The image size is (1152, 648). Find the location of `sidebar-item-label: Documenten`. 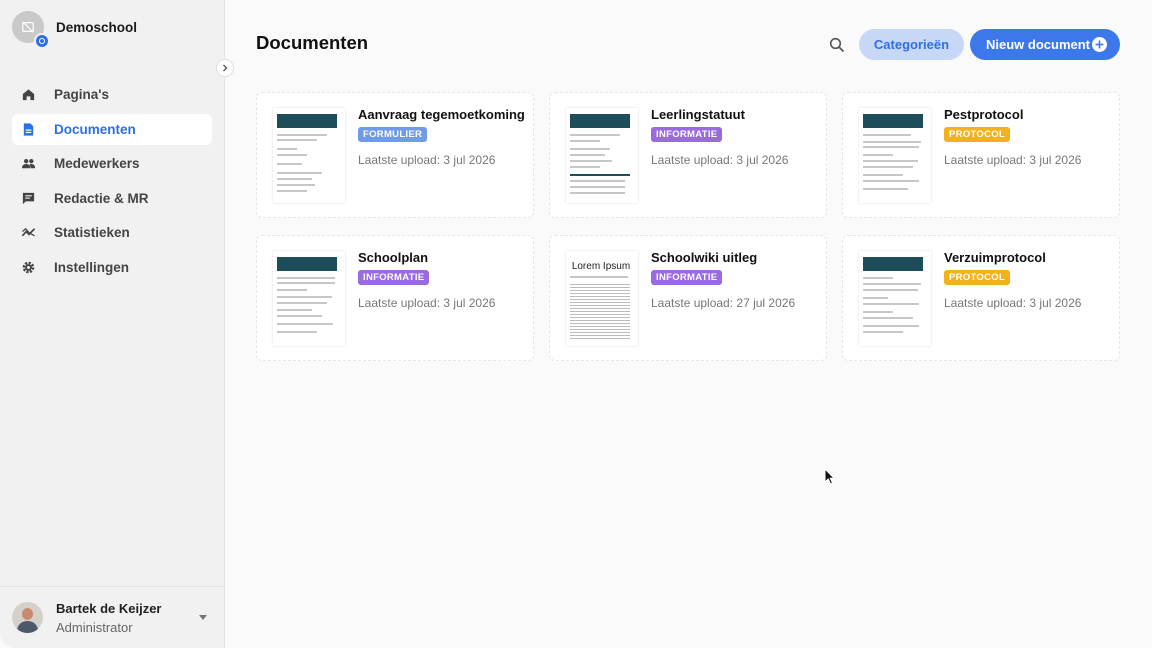

sidebar-item-label: Documenten is located at coordinates (95, 129).